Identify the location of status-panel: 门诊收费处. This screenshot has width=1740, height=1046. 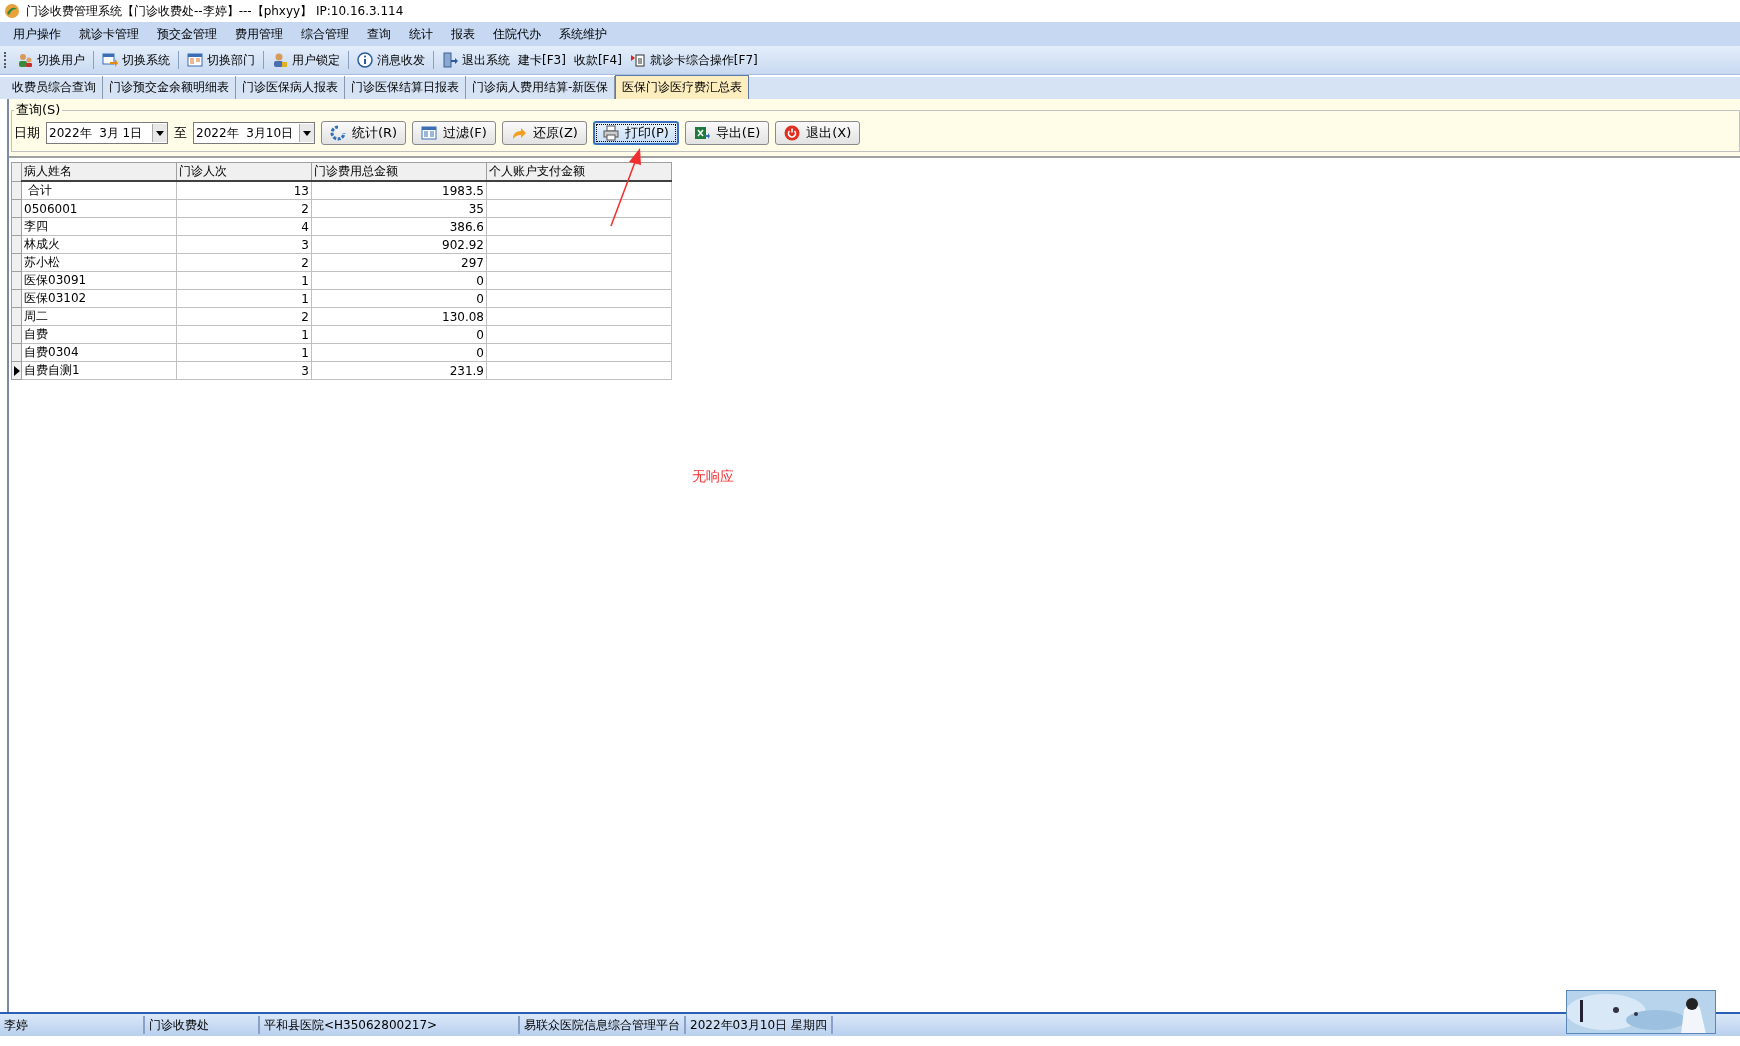
(202, 1025).